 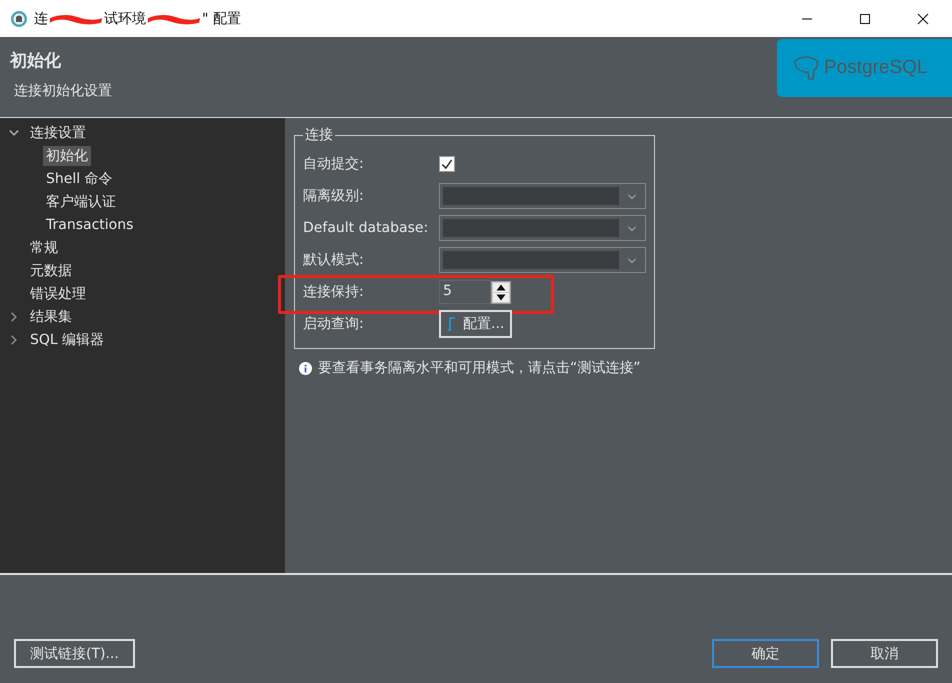 What do you see at coordinates (58, 132) in the screenshot?
I see `tree-item: 连接设置` at bounding box center [58, 132].